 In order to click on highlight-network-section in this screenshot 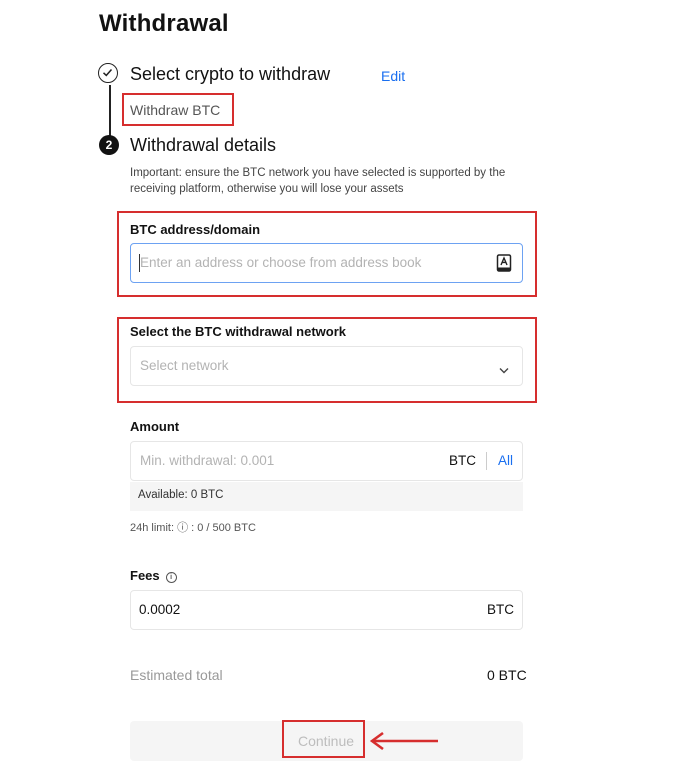, I will do `click(327, 360)`.